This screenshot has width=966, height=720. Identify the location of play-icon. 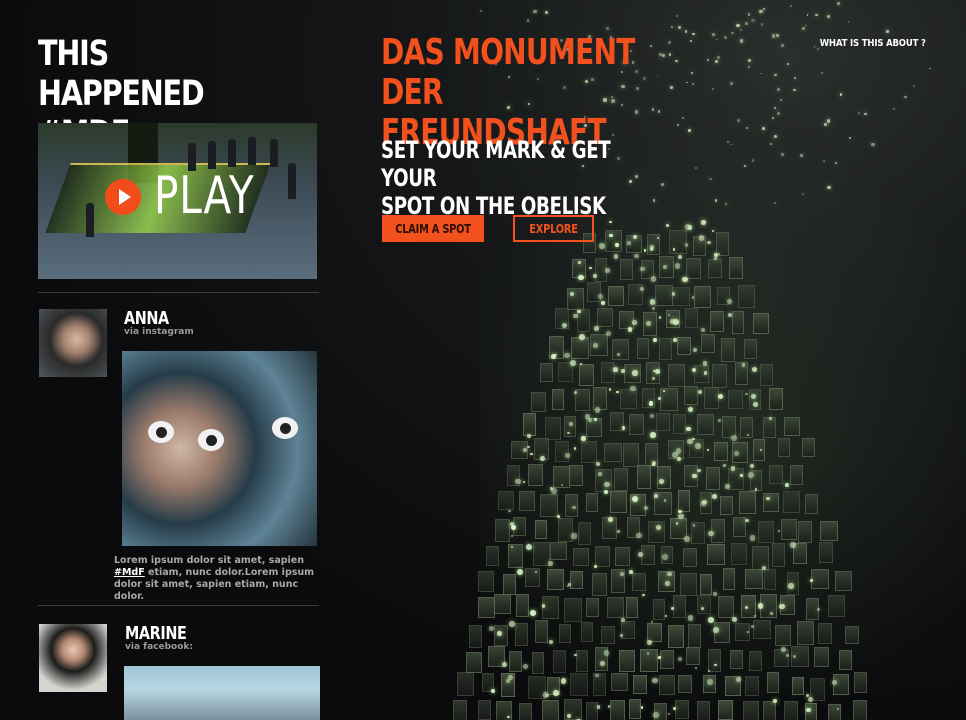
(123, 197).